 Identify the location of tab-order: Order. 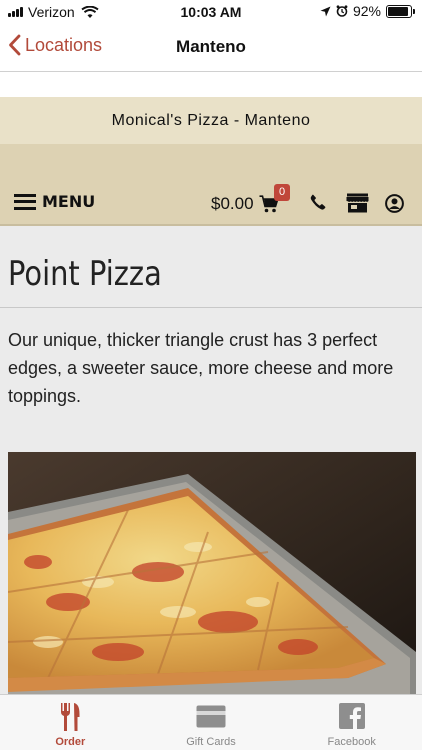
(70, 722).